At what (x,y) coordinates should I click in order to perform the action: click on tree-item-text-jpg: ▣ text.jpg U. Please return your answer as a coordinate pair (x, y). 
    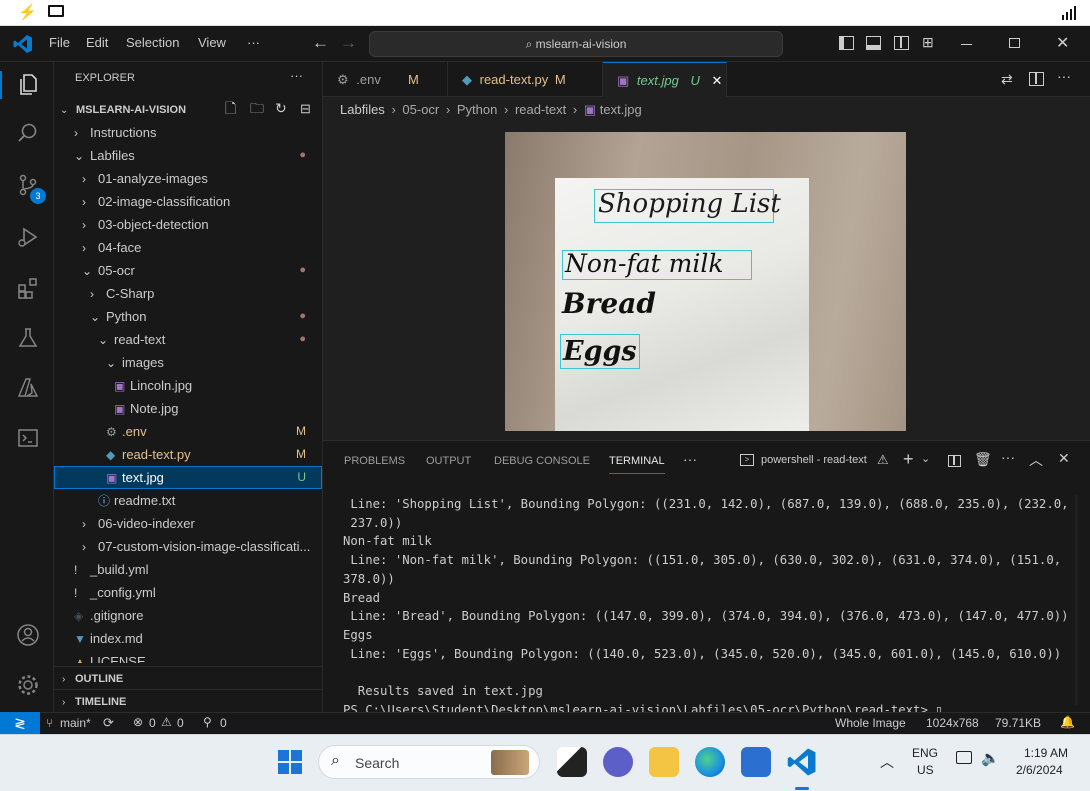
    Looking at the image, I should click on (188, 477).